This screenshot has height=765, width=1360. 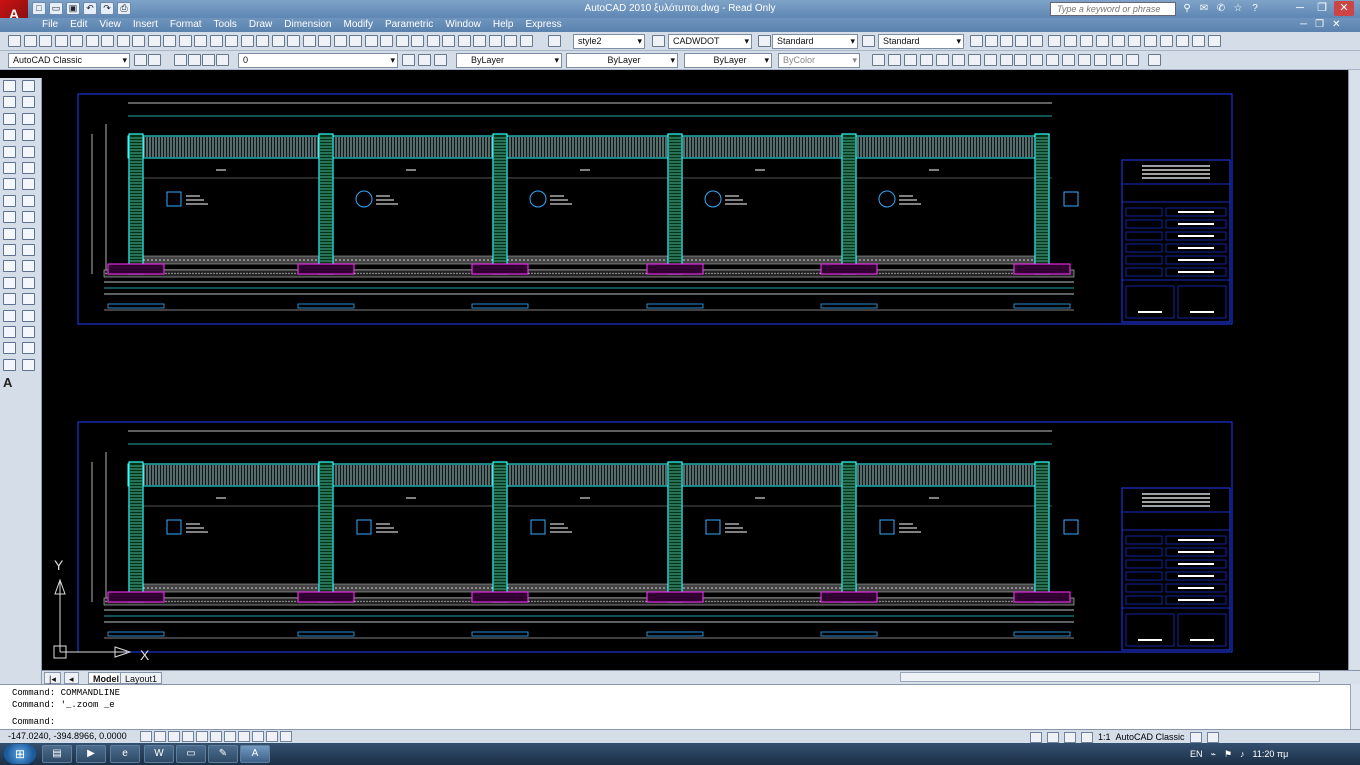 I want to click on pan-icon, so click(x=1070, y=737).